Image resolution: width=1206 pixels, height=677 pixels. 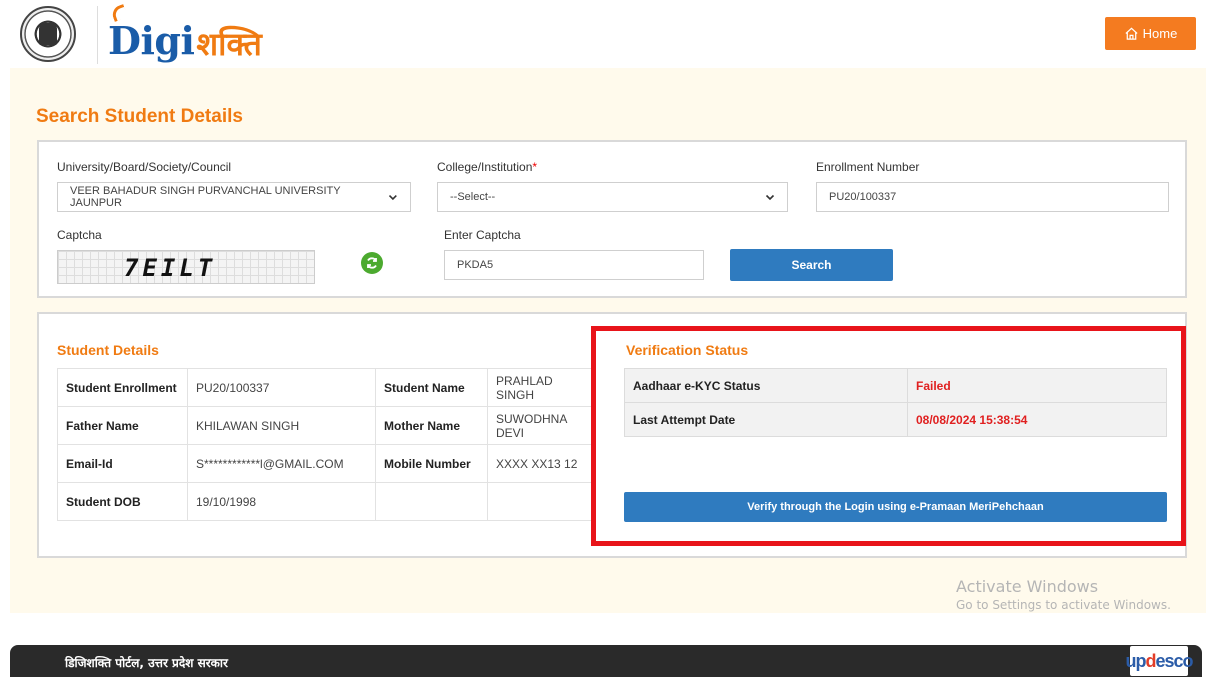 I want to click on home-button: Home, so click(x=1150, y=33).